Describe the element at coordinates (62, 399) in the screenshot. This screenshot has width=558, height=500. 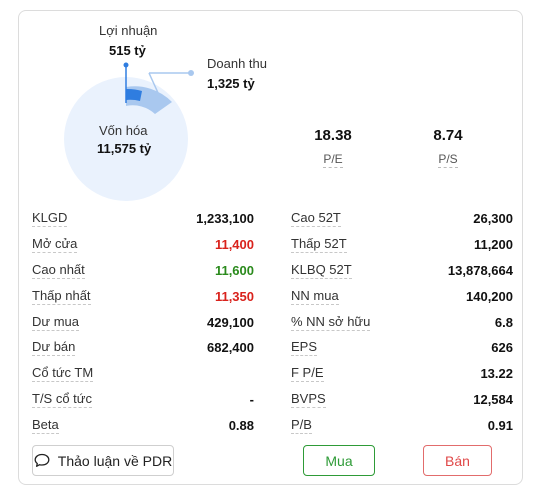
I see `stat-label: T/S cổ tức` at that location.